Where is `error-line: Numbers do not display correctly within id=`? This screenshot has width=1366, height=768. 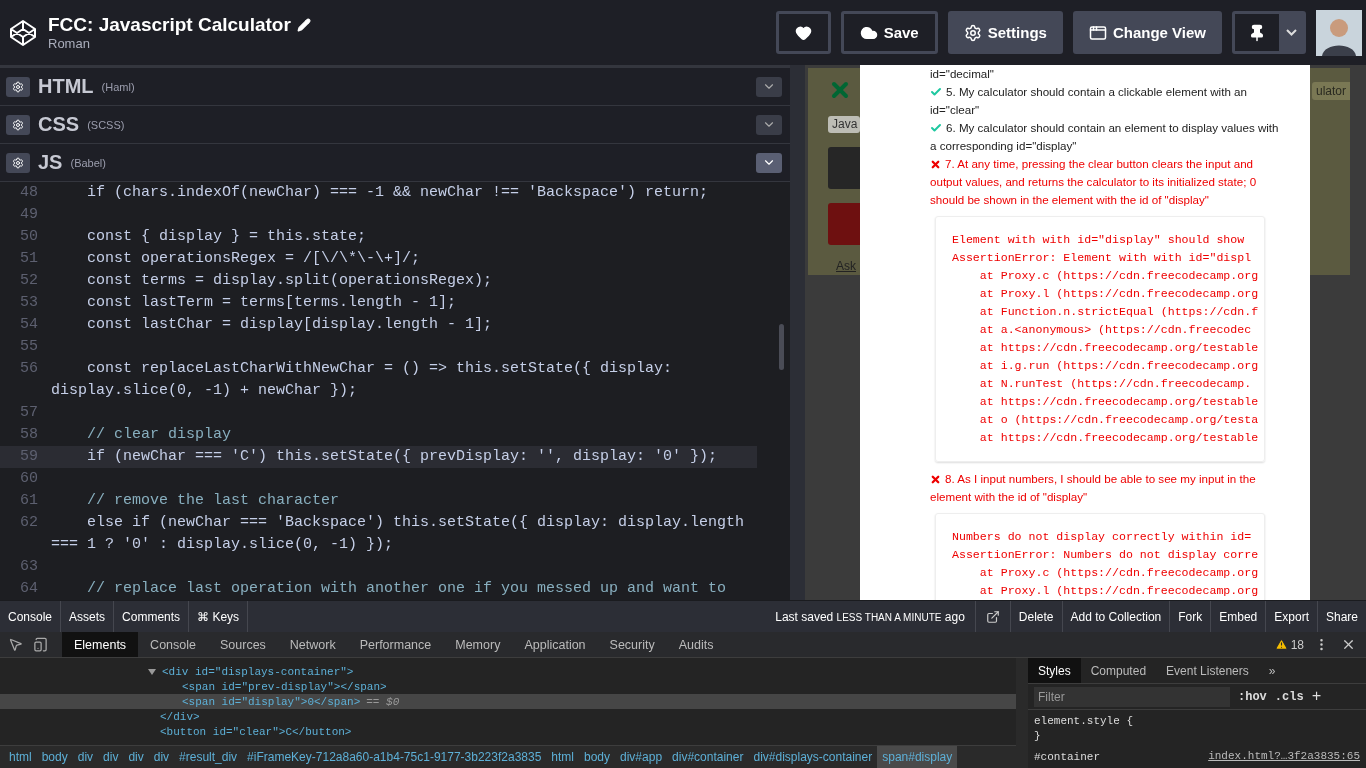
error-line: Numbers do not display correctly within id= is located at coordinates (1102, 537).